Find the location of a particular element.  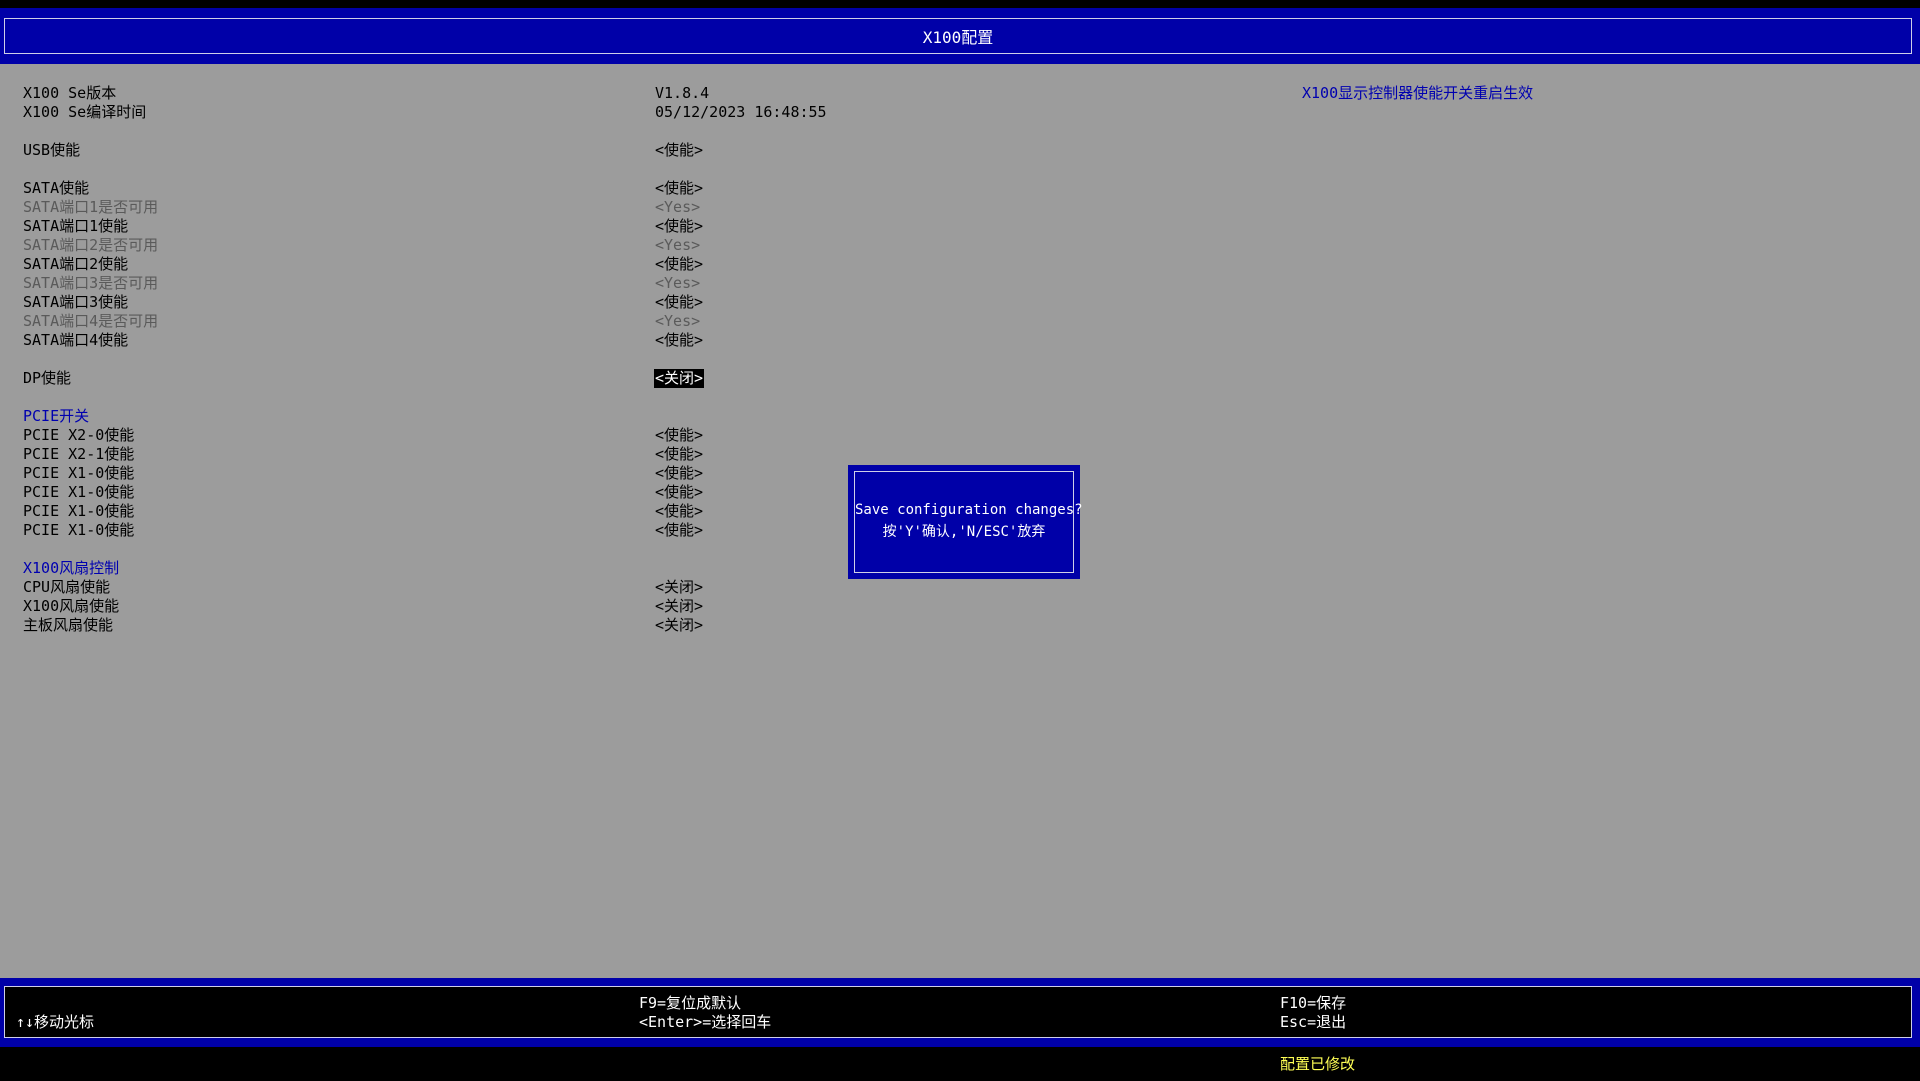

hint-move-cursor: ↑↓移动光标 is located at coordinates (55, 1022).